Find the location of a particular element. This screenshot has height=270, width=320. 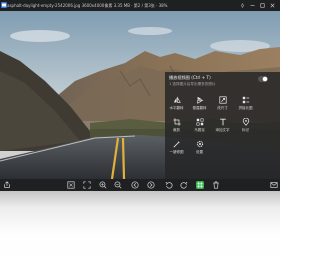

fit-window-button is located at coordinates (71, 185).